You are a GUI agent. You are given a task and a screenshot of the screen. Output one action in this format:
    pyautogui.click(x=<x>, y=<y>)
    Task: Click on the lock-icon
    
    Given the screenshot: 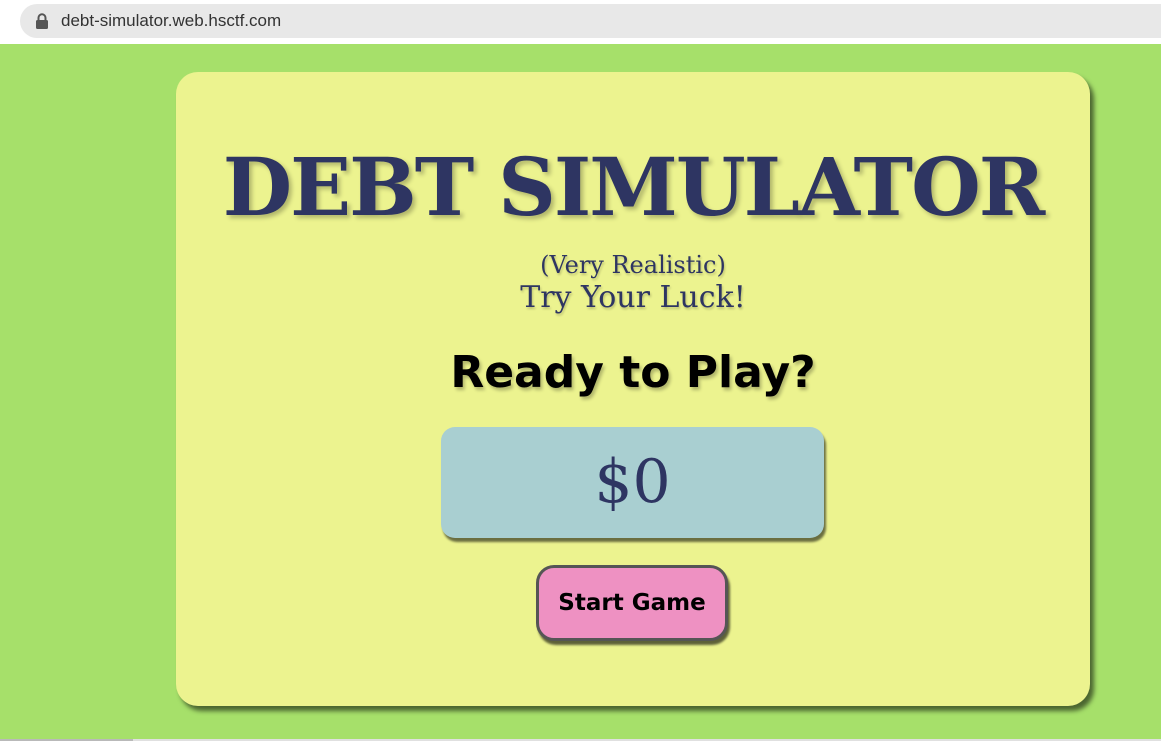 What is the action you would take?
    pyautogui.click(x=42, y=21)
    